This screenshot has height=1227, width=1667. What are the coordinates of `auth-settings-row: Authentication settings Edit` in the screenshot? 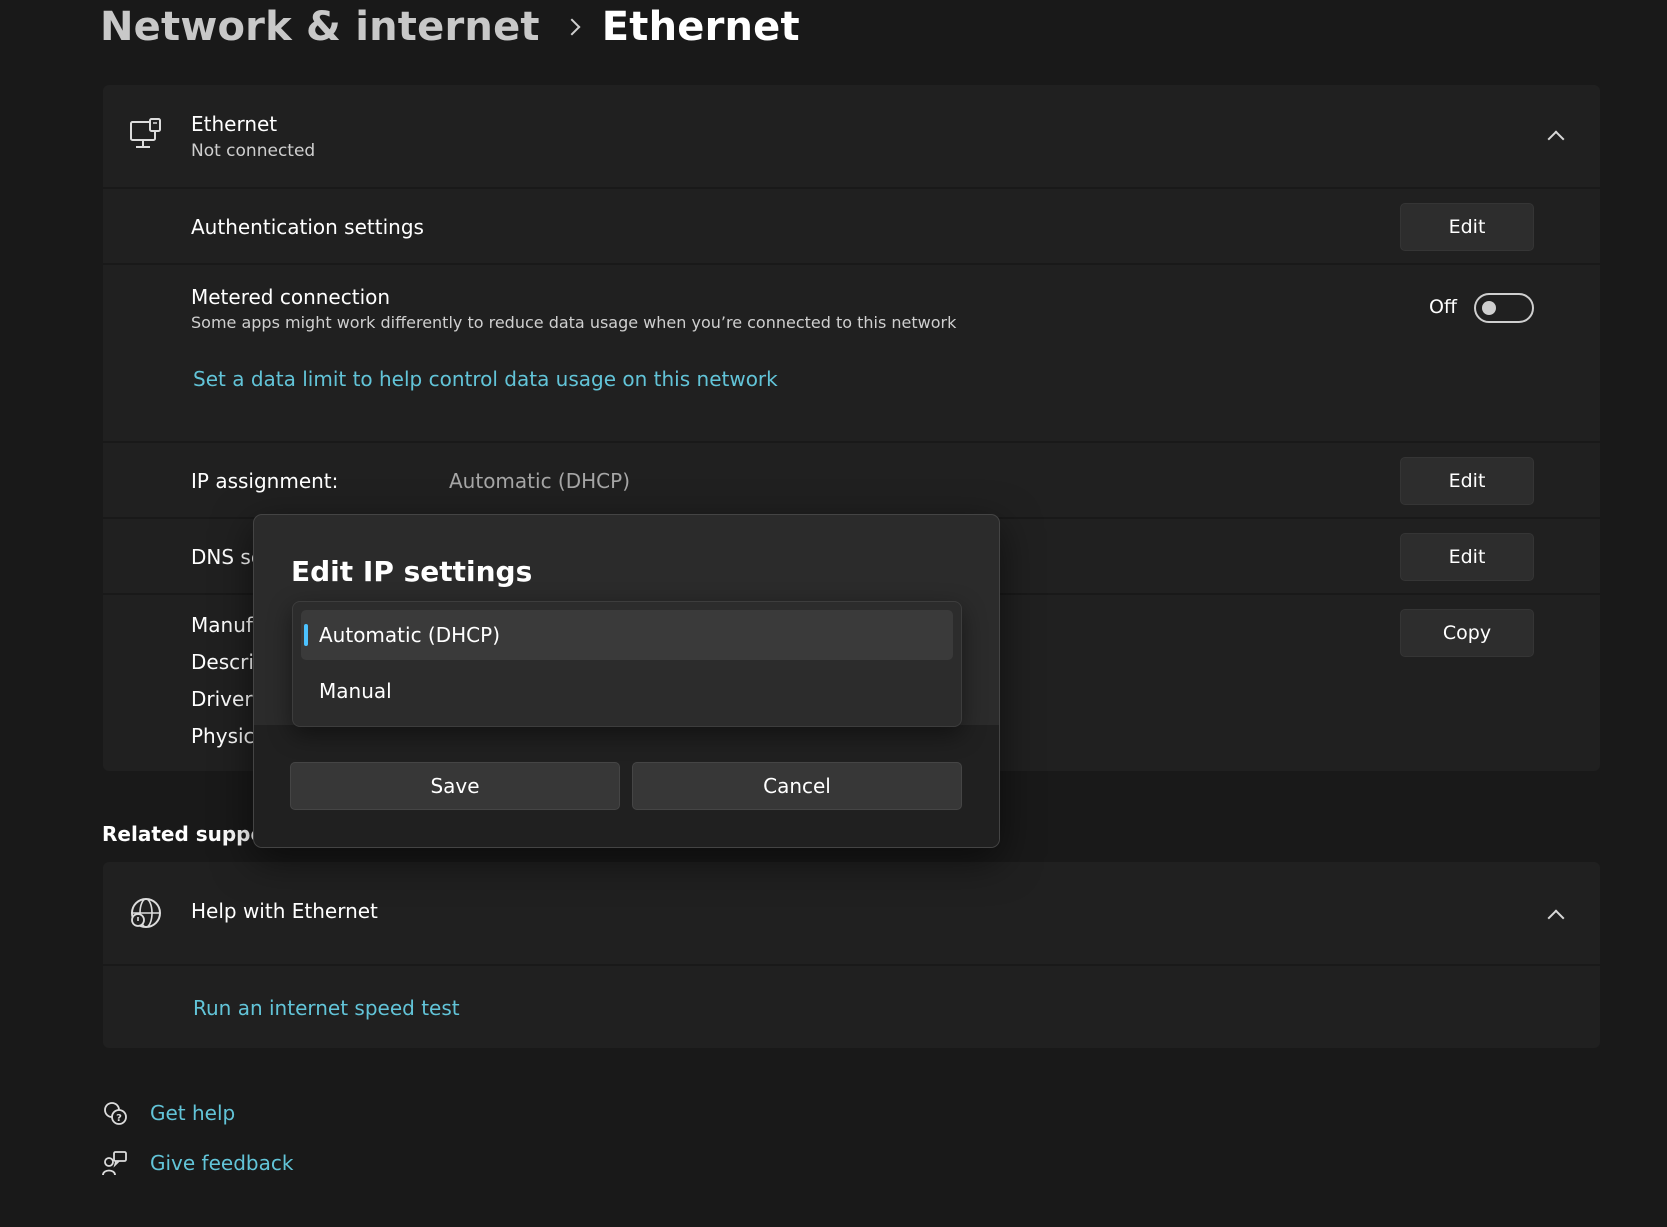 It's located at (851, 225).